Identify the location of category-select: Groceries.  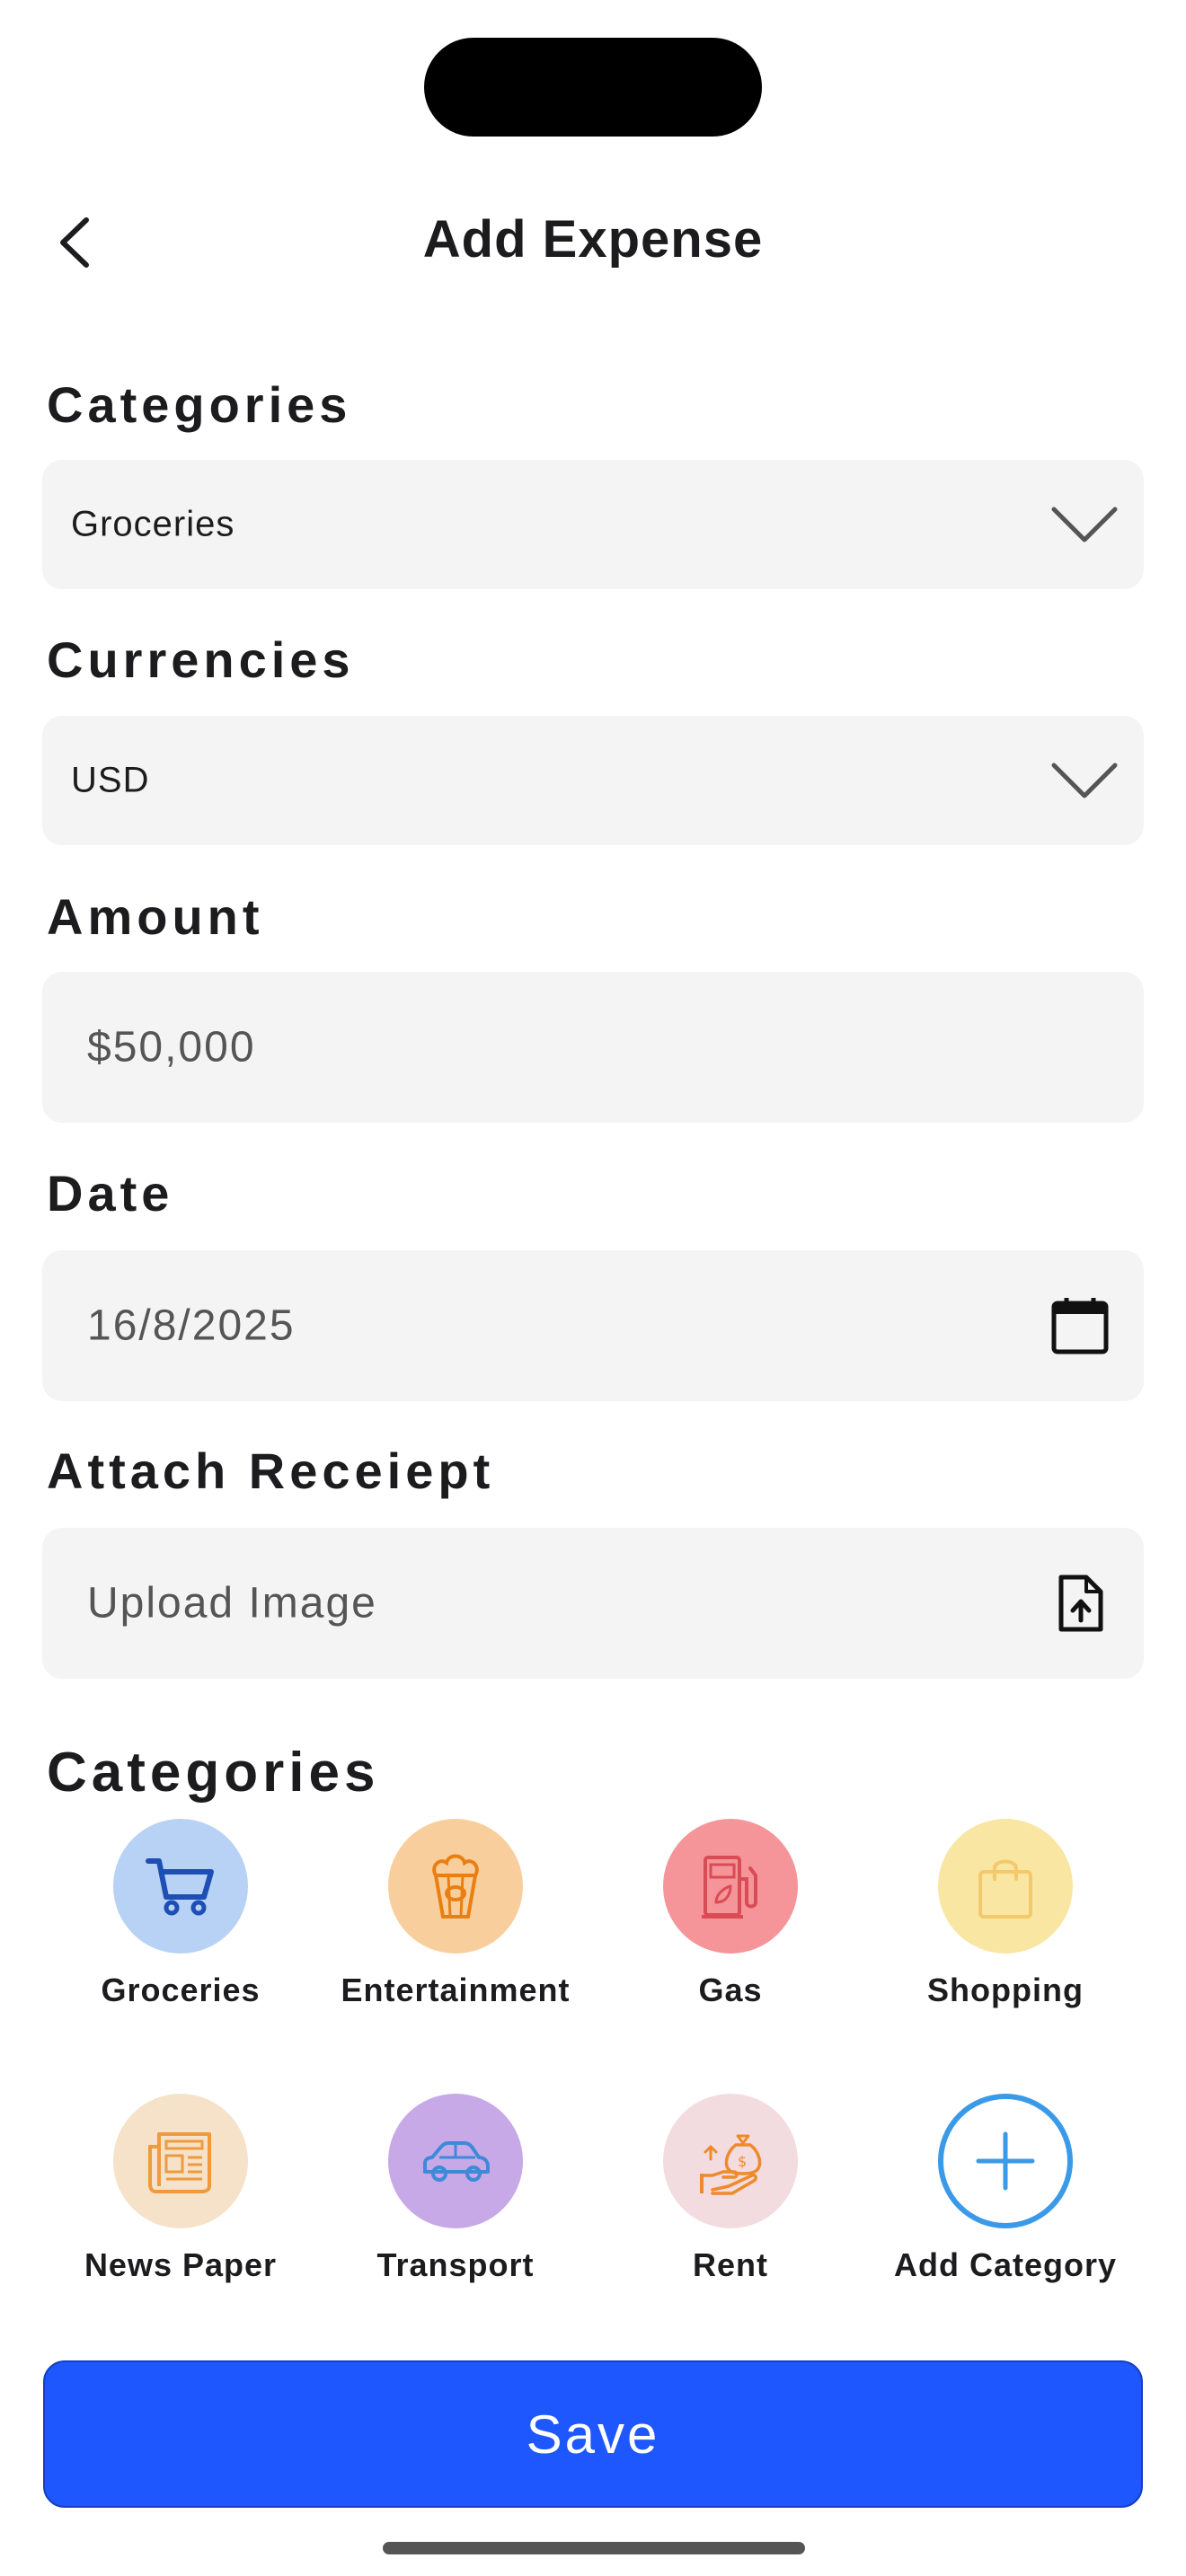
(593, 524).